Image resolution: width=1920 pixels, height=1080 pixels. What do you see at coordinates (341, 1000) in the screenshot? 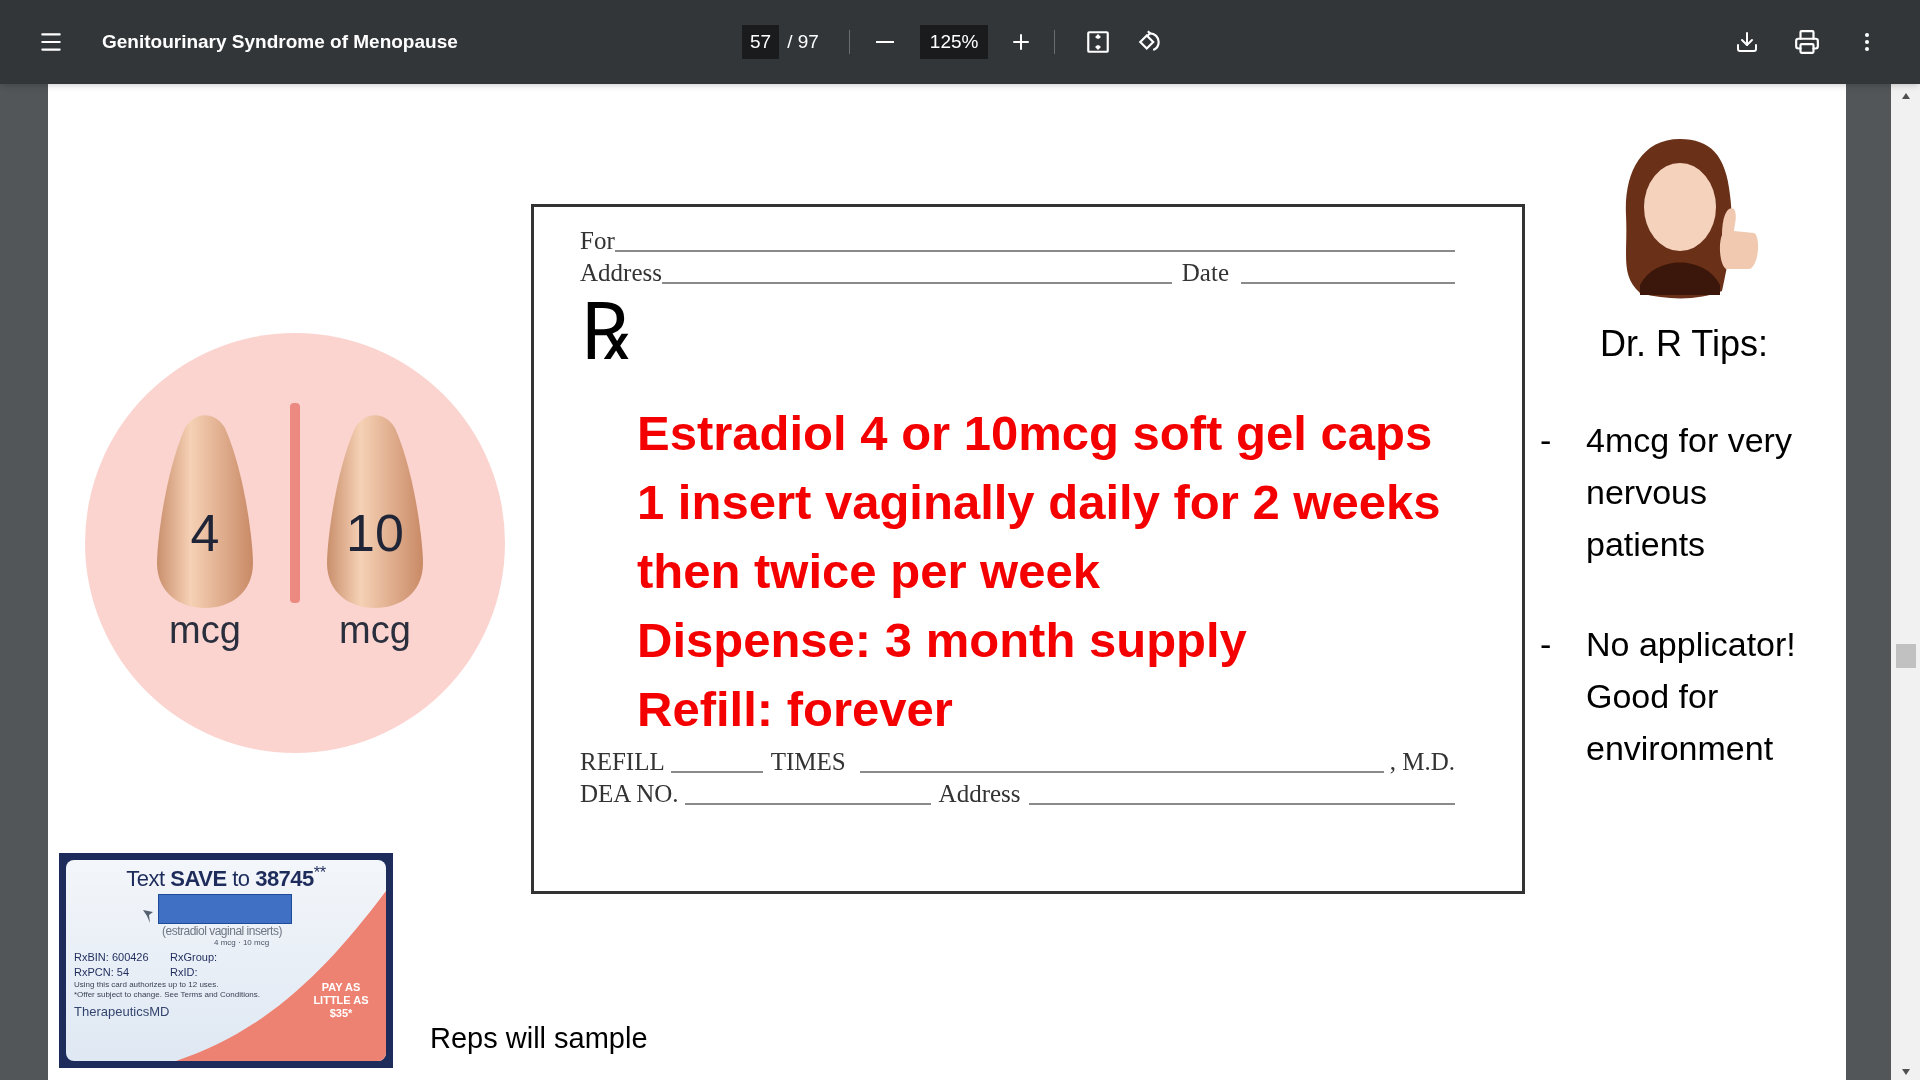
I see `offer-text: PAY AS LITTLE AS $35*` at bounding box center [341, 1000].